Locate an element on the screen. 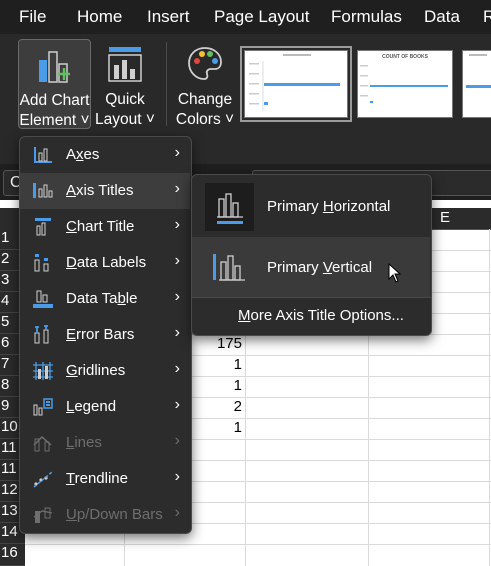  primary-vertical-option: Primary Vertical is located at coordinates (311, 267).